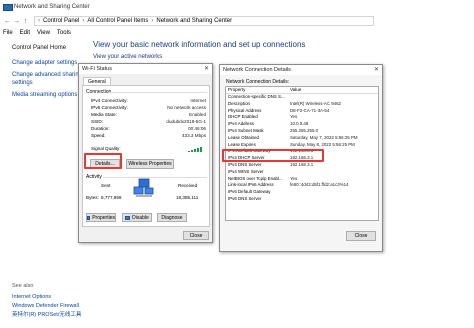 Image resolution: width=474 pixels, height=328 pixels. I want to click on firewall-link: Windows Defender Firewall, so click(46, 306).